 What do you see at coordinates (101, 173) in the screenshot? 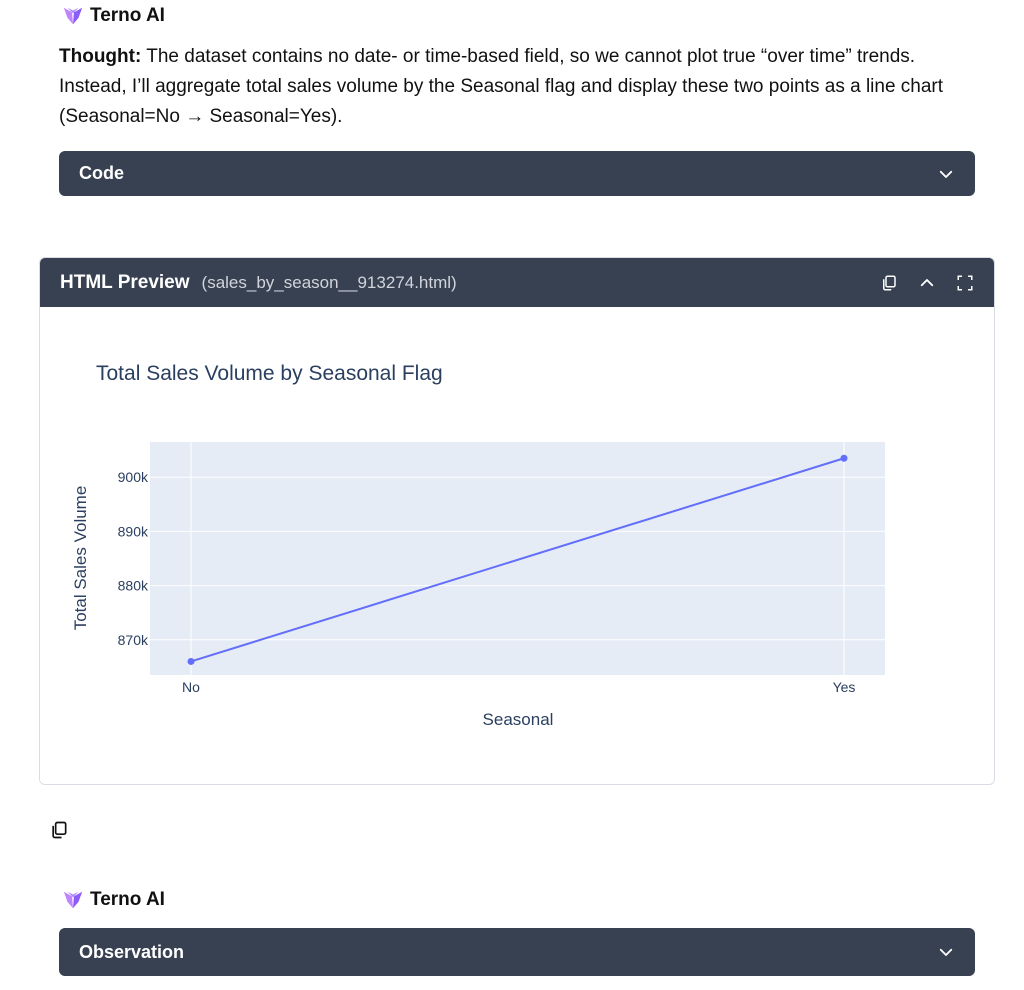
I see `code-label: Code` at bounding box center [101, 173].